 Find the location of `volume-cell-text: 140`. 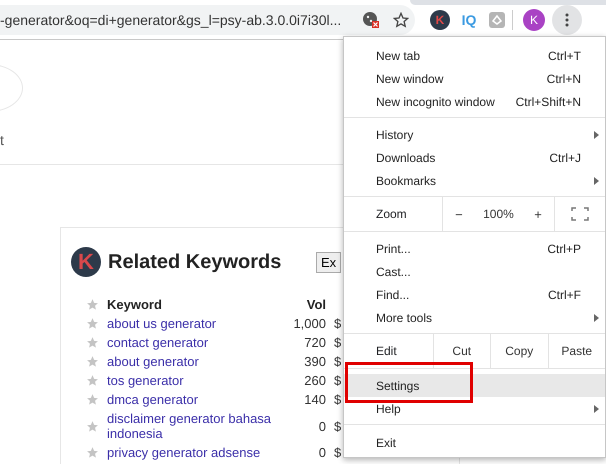

volume-cell-text: 140 is located at coordinates (314, 399).